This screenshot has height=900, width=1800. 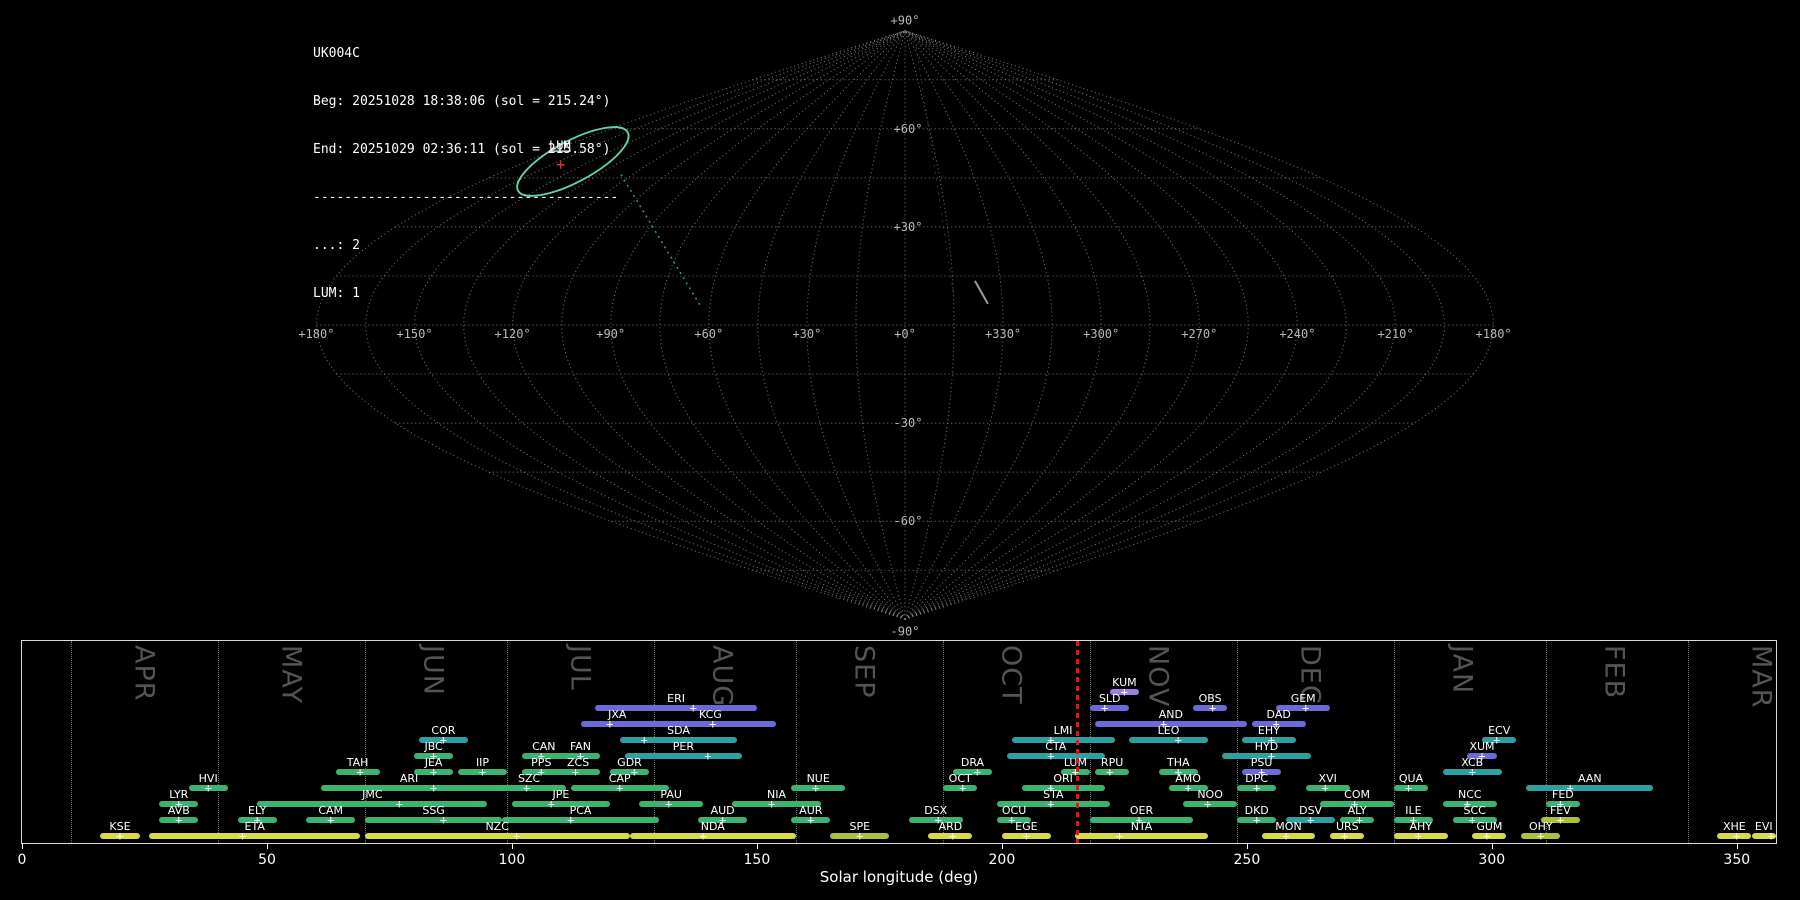 What do you see at coordinates (1408, 788) in the screenshot?
I see `shower-peak-marker-QUA: +` at bounding box center [1408, 788].